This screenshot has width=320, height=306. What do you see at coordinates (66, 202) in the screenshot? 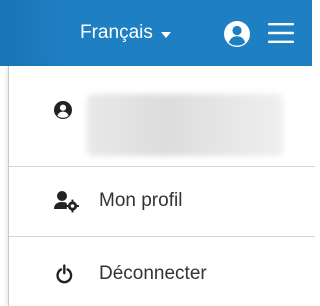
I see `user-gear-icon` at bounding box center [66, 202].